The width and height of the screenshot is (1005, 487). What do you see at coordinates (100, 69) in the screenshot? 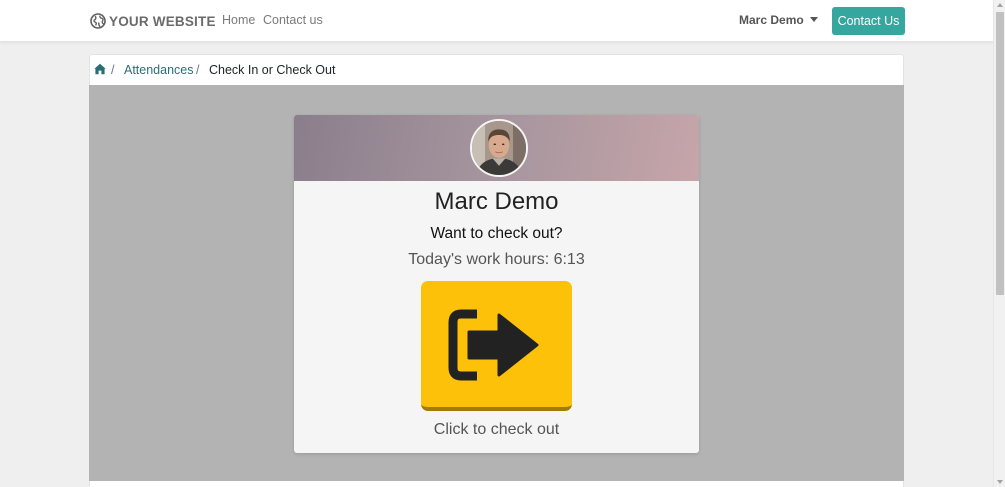
I see `home-icon` at bounding box center [100, 69].